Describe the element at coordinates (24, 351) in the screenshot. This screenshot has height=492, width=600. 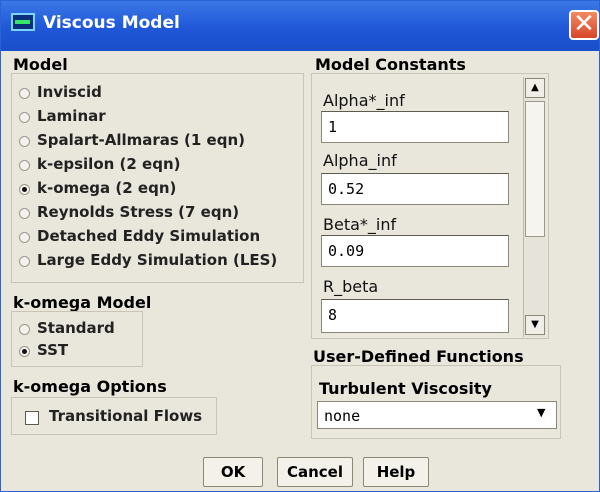
I see `radio-sst-icon` at that location.